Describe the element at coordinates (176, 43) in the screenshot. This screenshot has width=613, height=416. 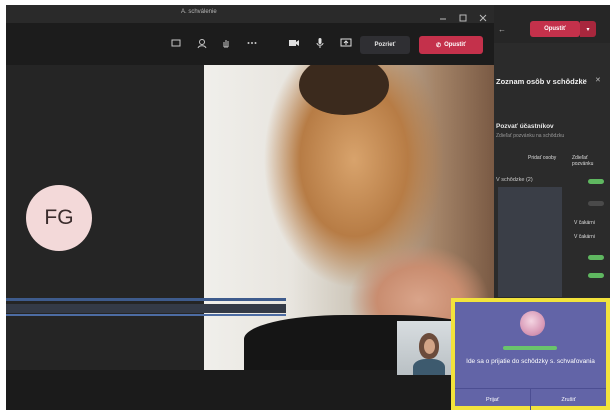
I see `chat-icon` at that location.